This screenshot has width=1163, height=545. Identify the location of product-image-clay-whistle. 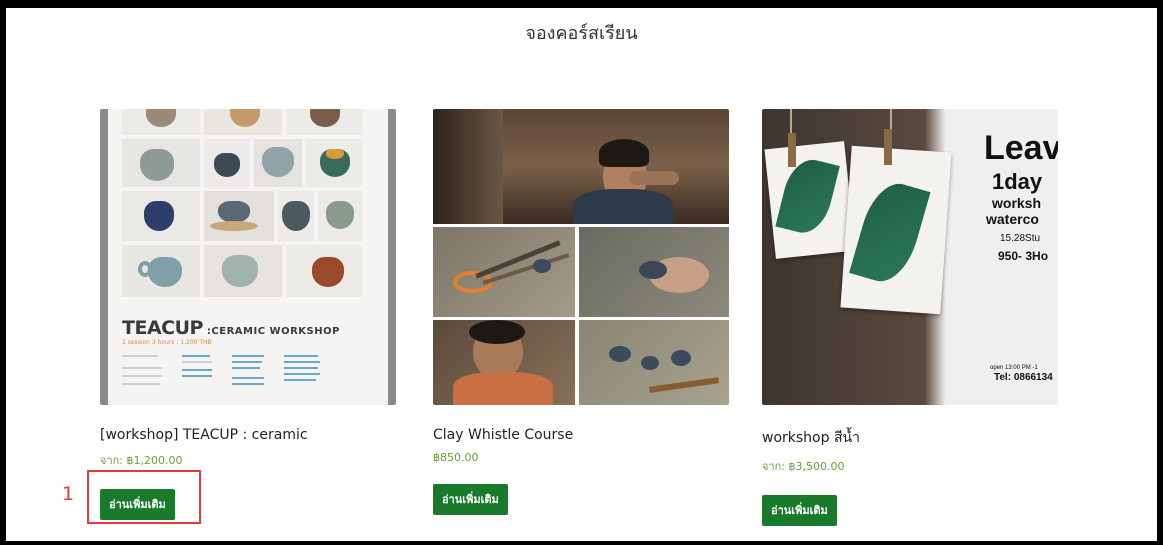
(581, 257).